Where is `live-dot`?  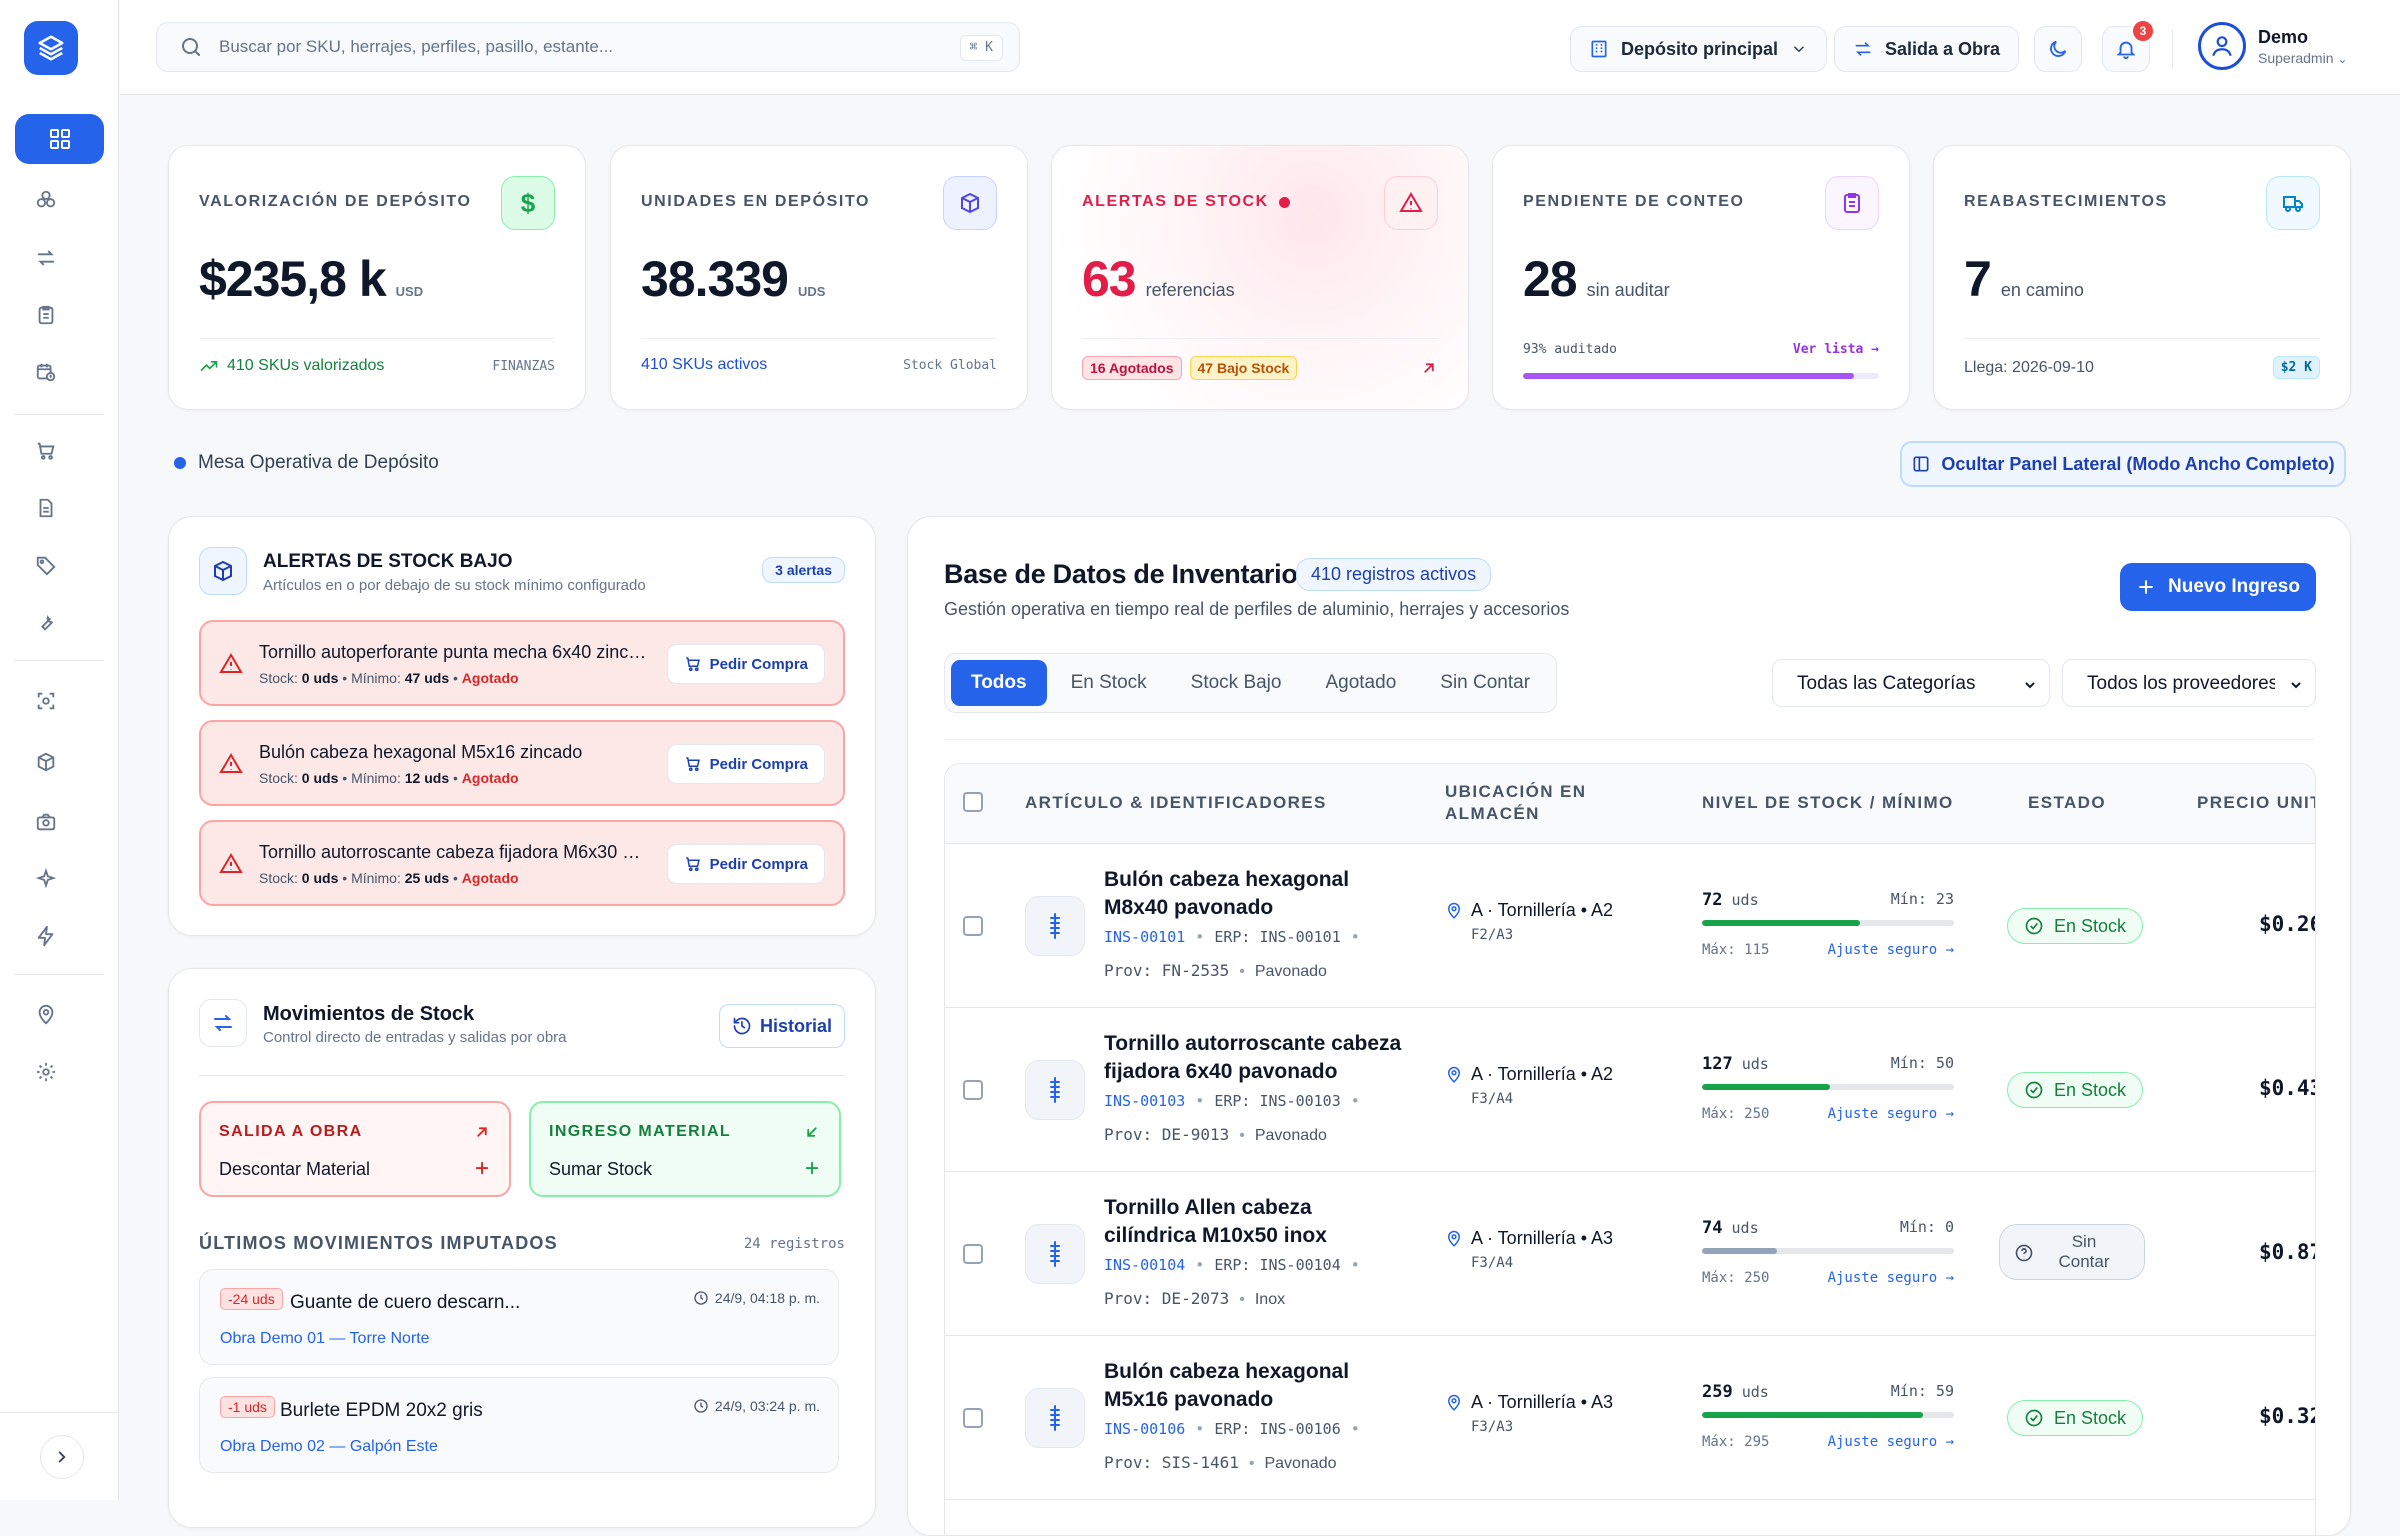 live-dot is located at coordinates (1284, 202).